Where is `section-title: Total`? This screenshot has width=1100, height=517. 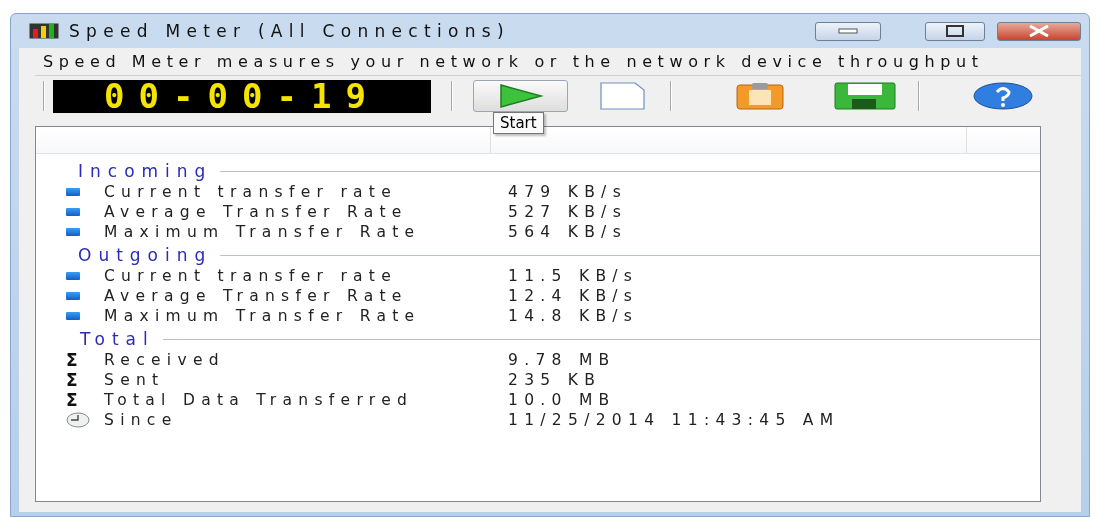 section-title: Total is located at coordinates (117, 339).